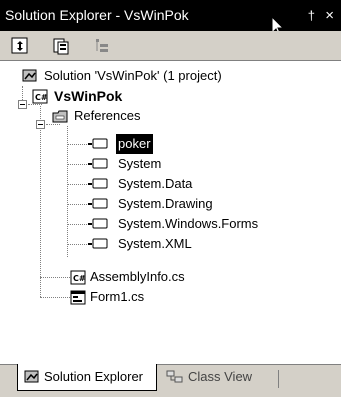 Image resolution: width=341 pixels, height=397 pixels. Describe the element at coordinates (137, 276) in the screenshot. I see `file-label: AssemblyInfo.cs` at that location.